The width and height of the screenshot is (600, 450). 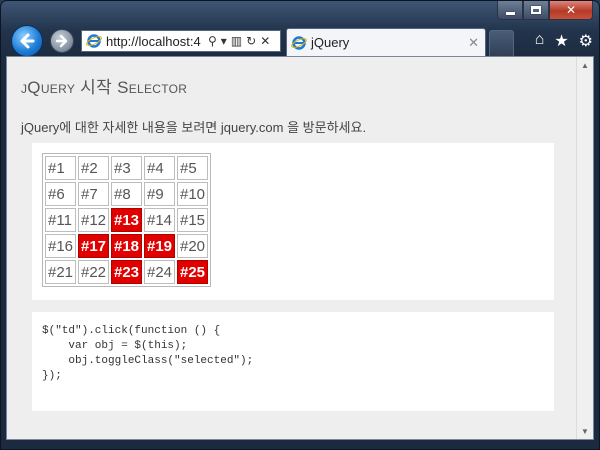 What do you see at coordinates (159, 272) in the screenshot?
I see `table-cell: #24` at bounding box center [159, 272].